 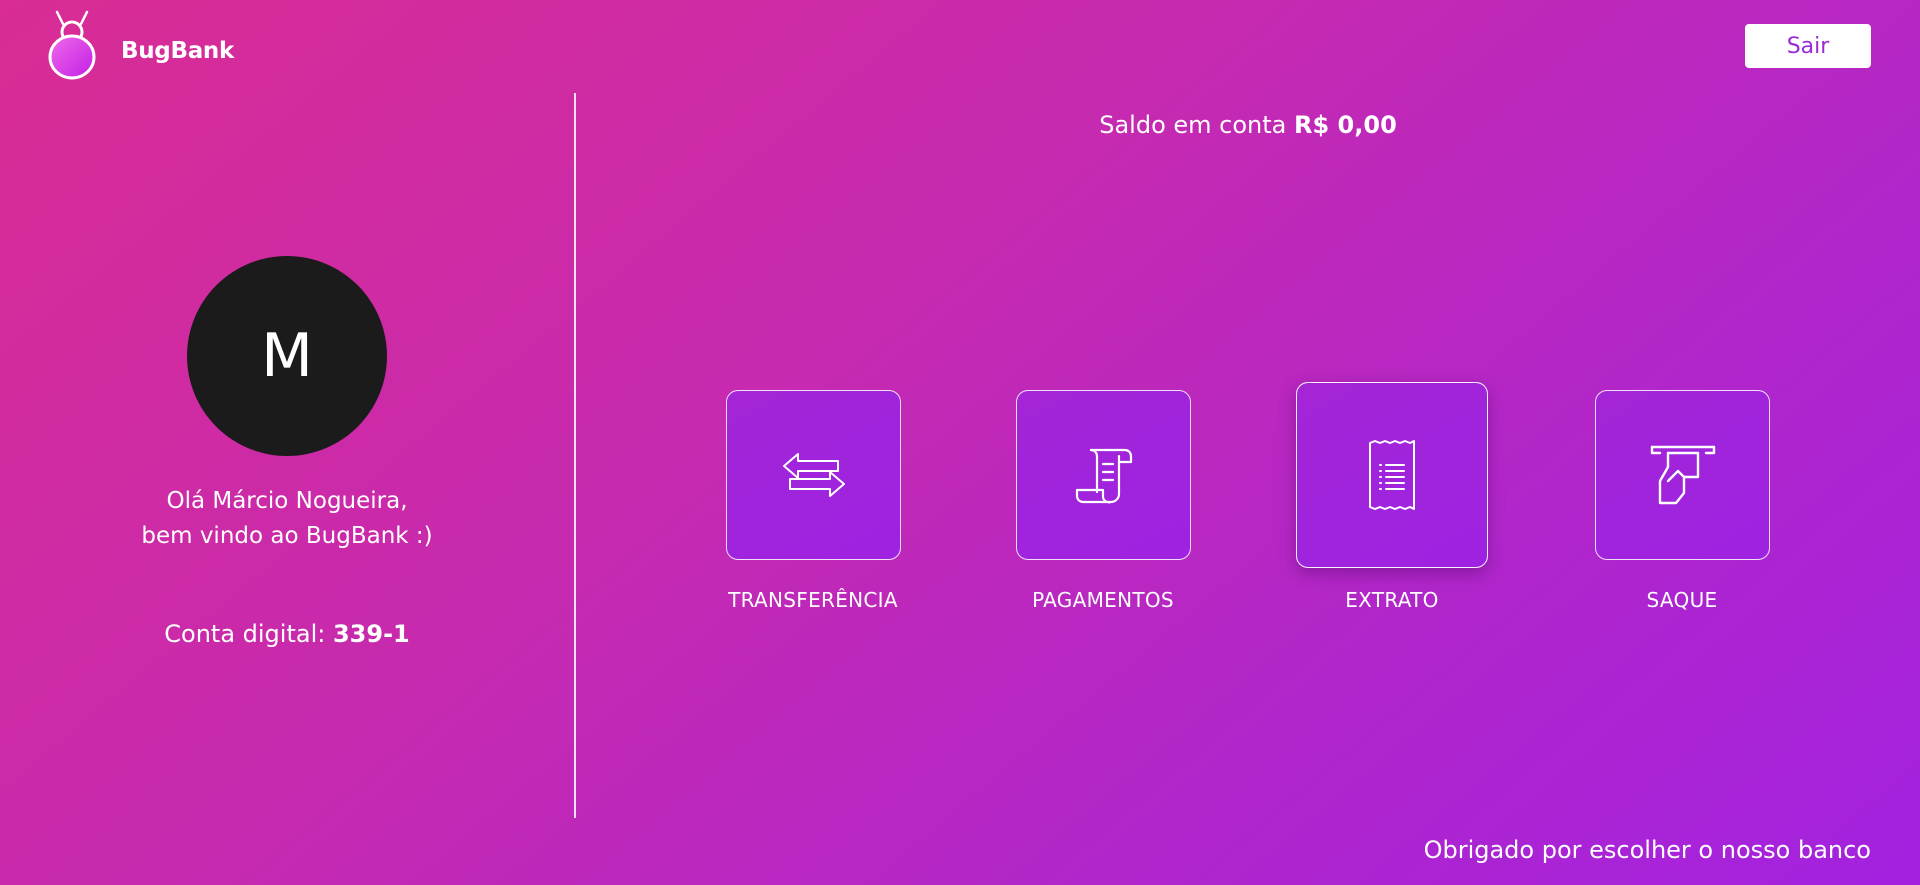 I want to click on bugbank-logo, so click(x=74, y=45).